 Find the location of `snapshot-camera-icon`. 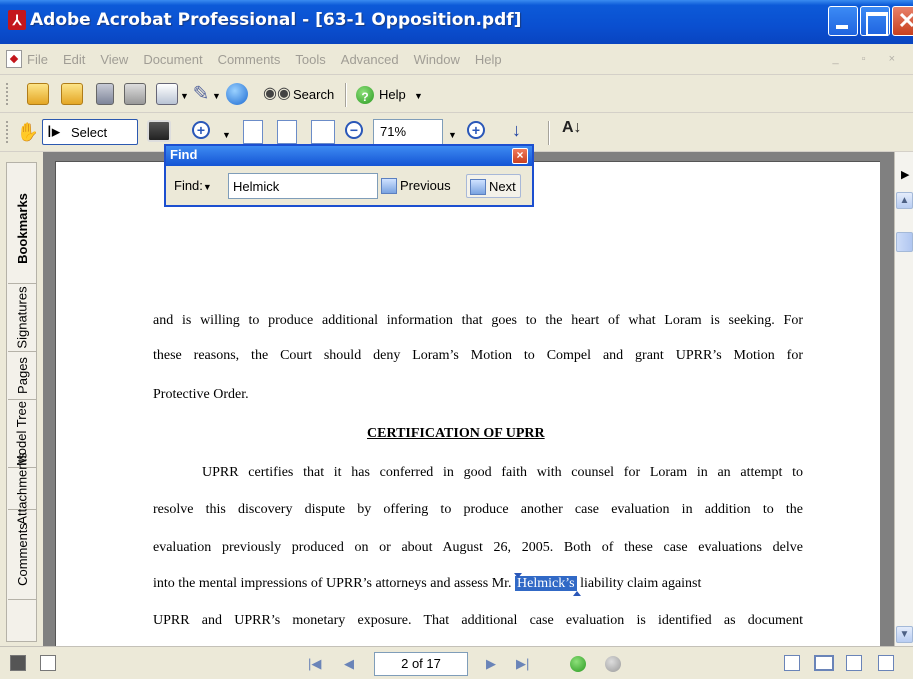

snapshot-camera-icon is located at coordinates (159, 131).